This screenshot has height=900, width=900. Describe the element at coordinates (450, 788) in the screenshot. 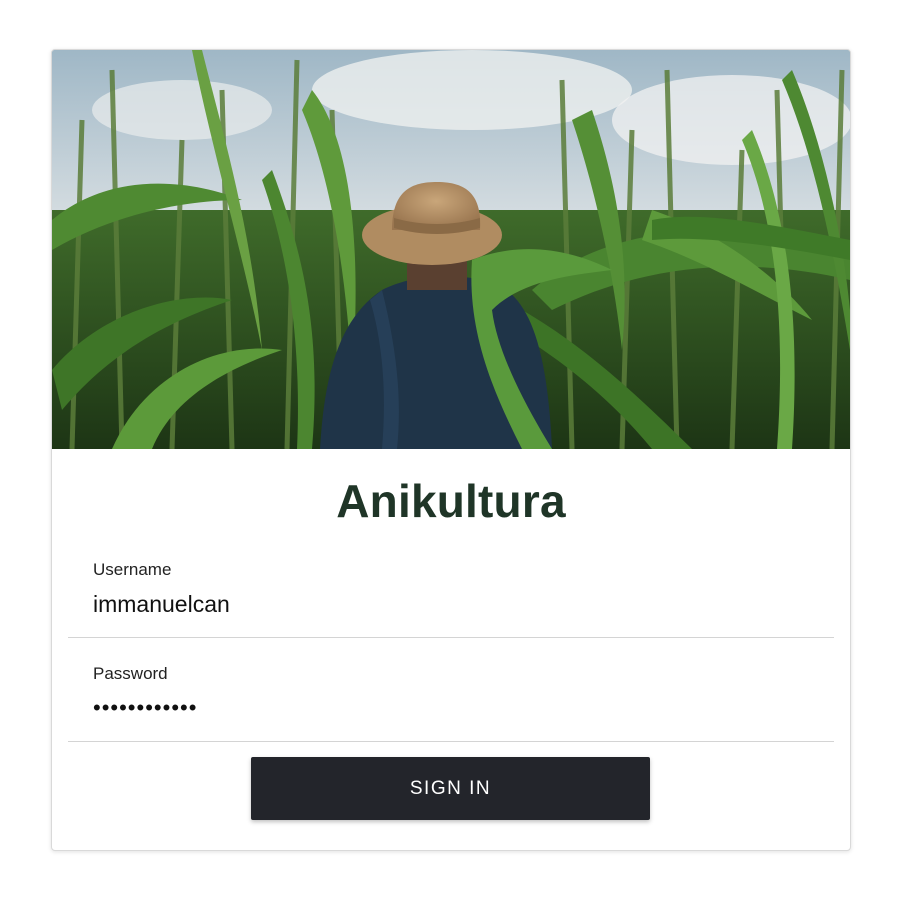

I see `sign-in-button: SIGN IN` at that location.